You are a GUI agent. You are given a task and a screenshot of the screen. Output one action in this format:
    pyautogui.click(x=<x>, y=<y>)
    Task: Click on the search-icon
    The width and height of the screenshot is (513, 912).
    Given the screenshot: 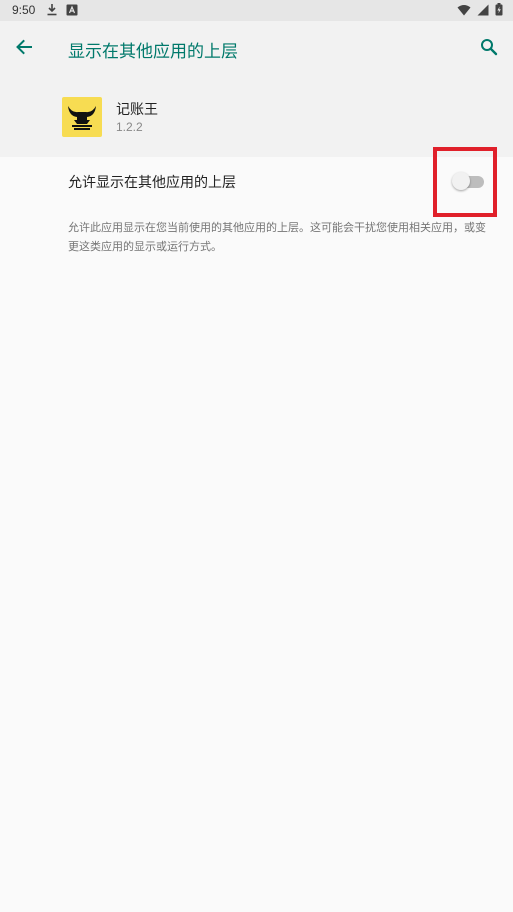 What is the action you would take?
    pyautogui.click(x=489, y=47)
    